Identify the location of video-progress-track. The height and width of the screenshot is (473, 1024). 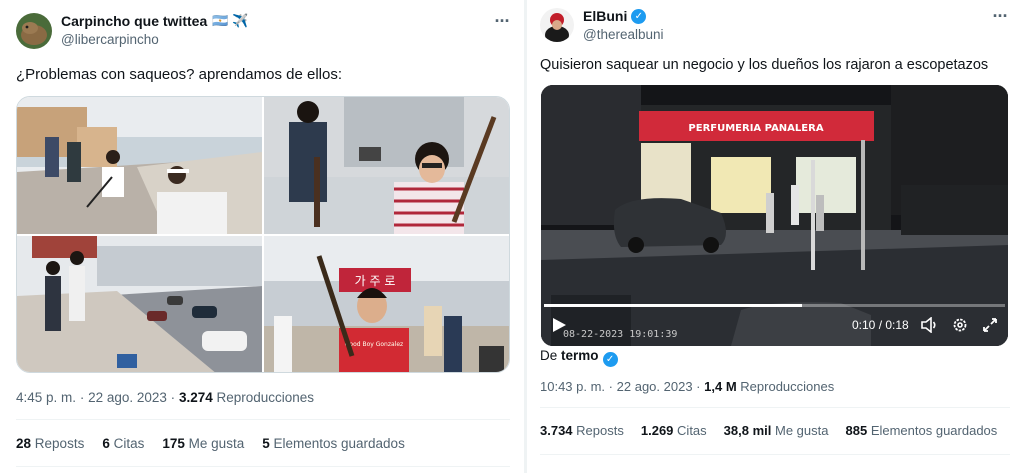
(903, 305).